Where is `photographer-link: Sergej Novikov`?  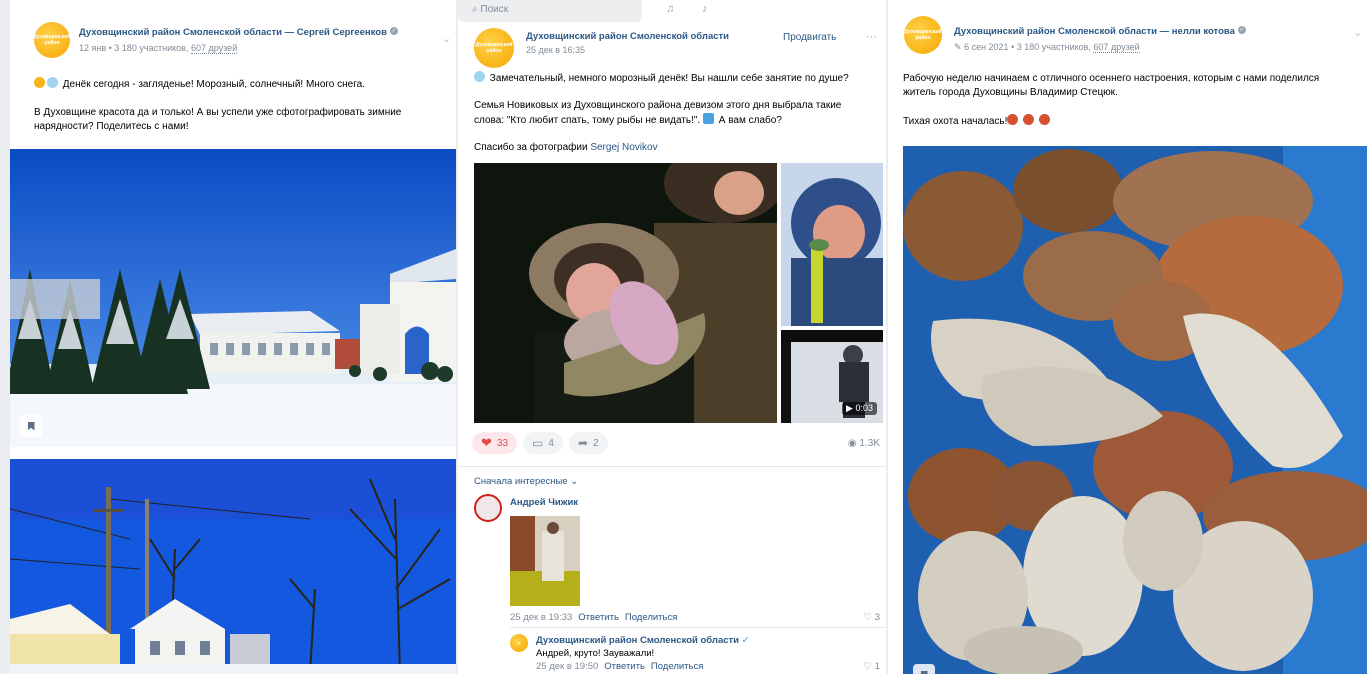 photographer-link: Sergej Novikov is located at coordinates (623, 147).